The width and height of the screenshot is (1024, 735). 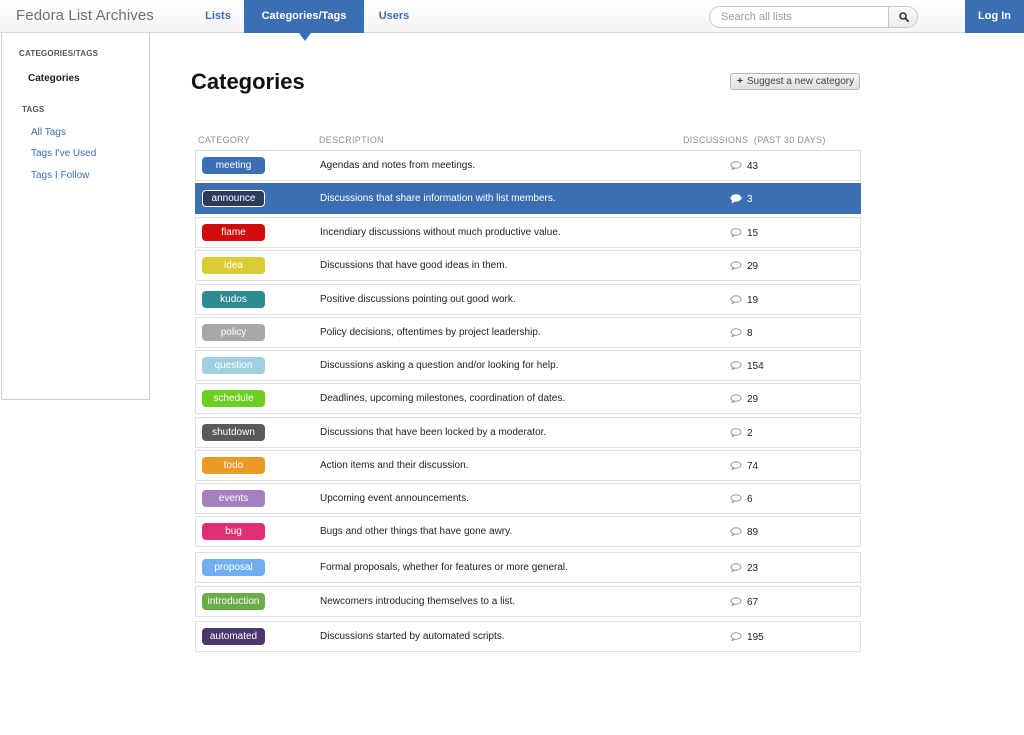 What do you see at coordinates (304, 16) in the screenshot?
I see `nav-categories-tags-label: Categories/Tags` at bounding box center [304, 16].